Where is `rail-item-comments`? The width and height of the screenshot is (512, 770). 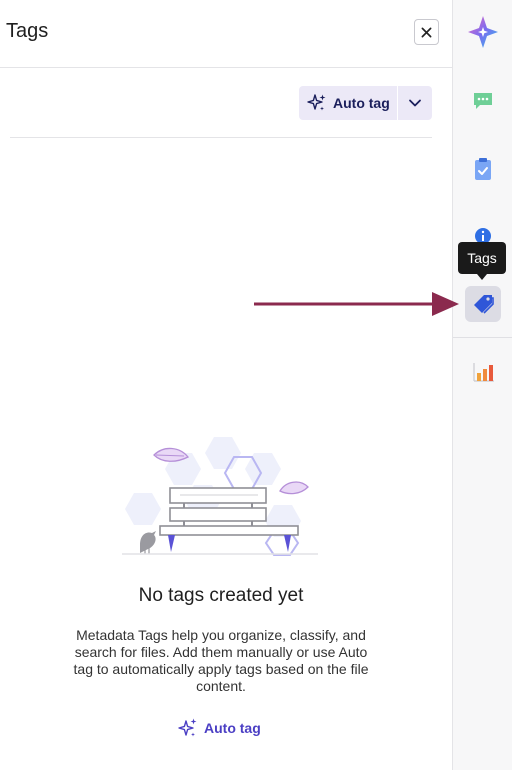
rail-item-comments is located at coordinates (483, 101).